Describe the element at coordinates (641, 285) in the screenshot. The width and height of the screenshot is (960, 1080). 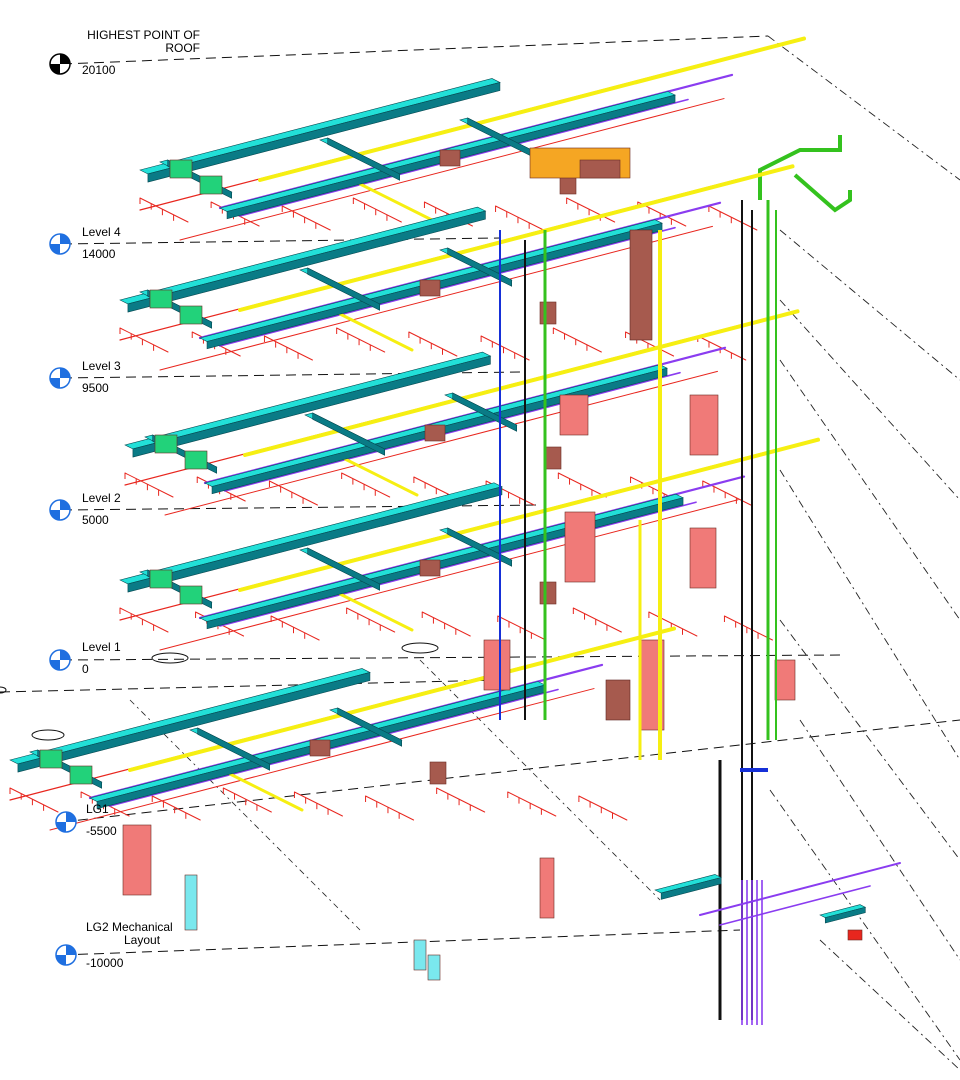
I see `brown-vertical-duct` at that location.